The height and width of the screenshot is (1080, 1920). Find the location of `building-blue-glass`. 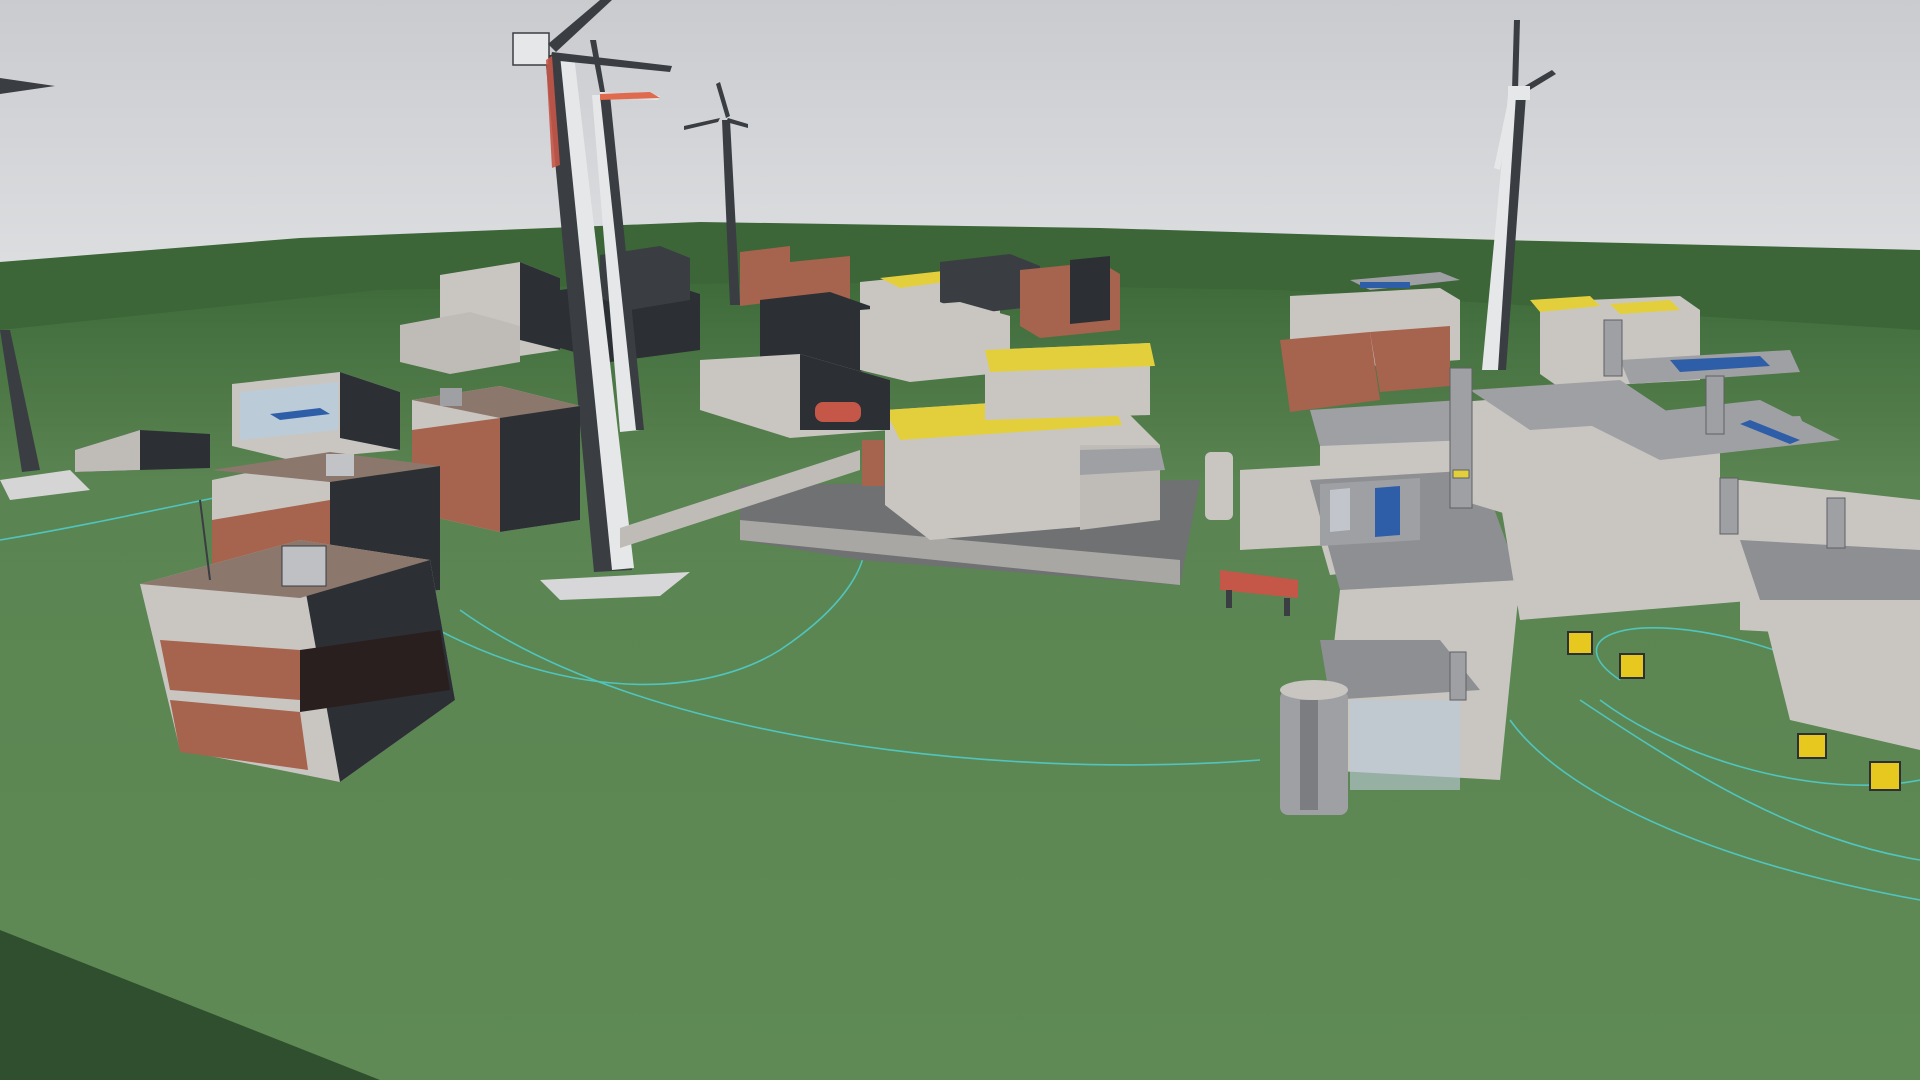

building-blue-glass is located at coordinates (316, 416).